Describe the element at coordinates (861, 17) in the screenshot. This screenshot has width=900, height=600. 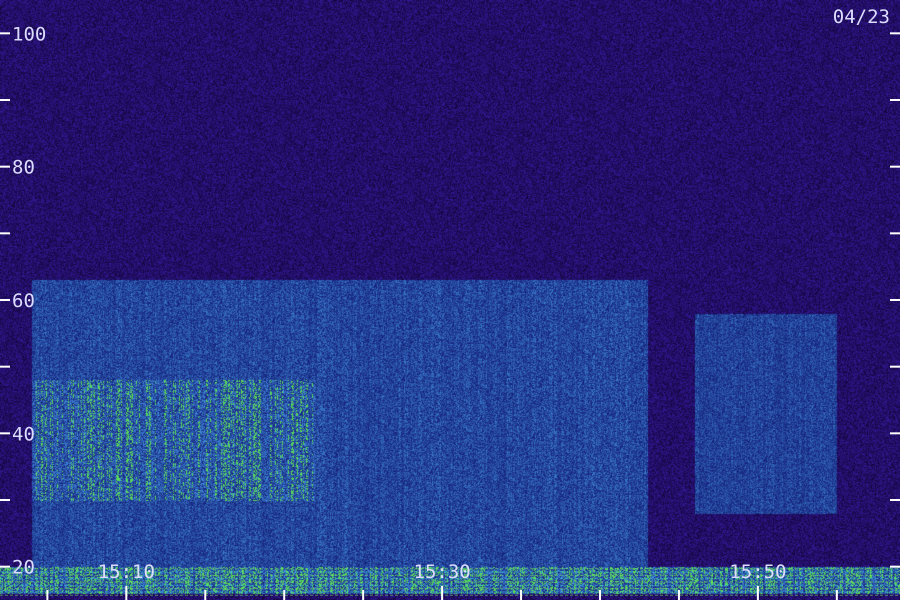
I see `date-label: 04/23` at that location.